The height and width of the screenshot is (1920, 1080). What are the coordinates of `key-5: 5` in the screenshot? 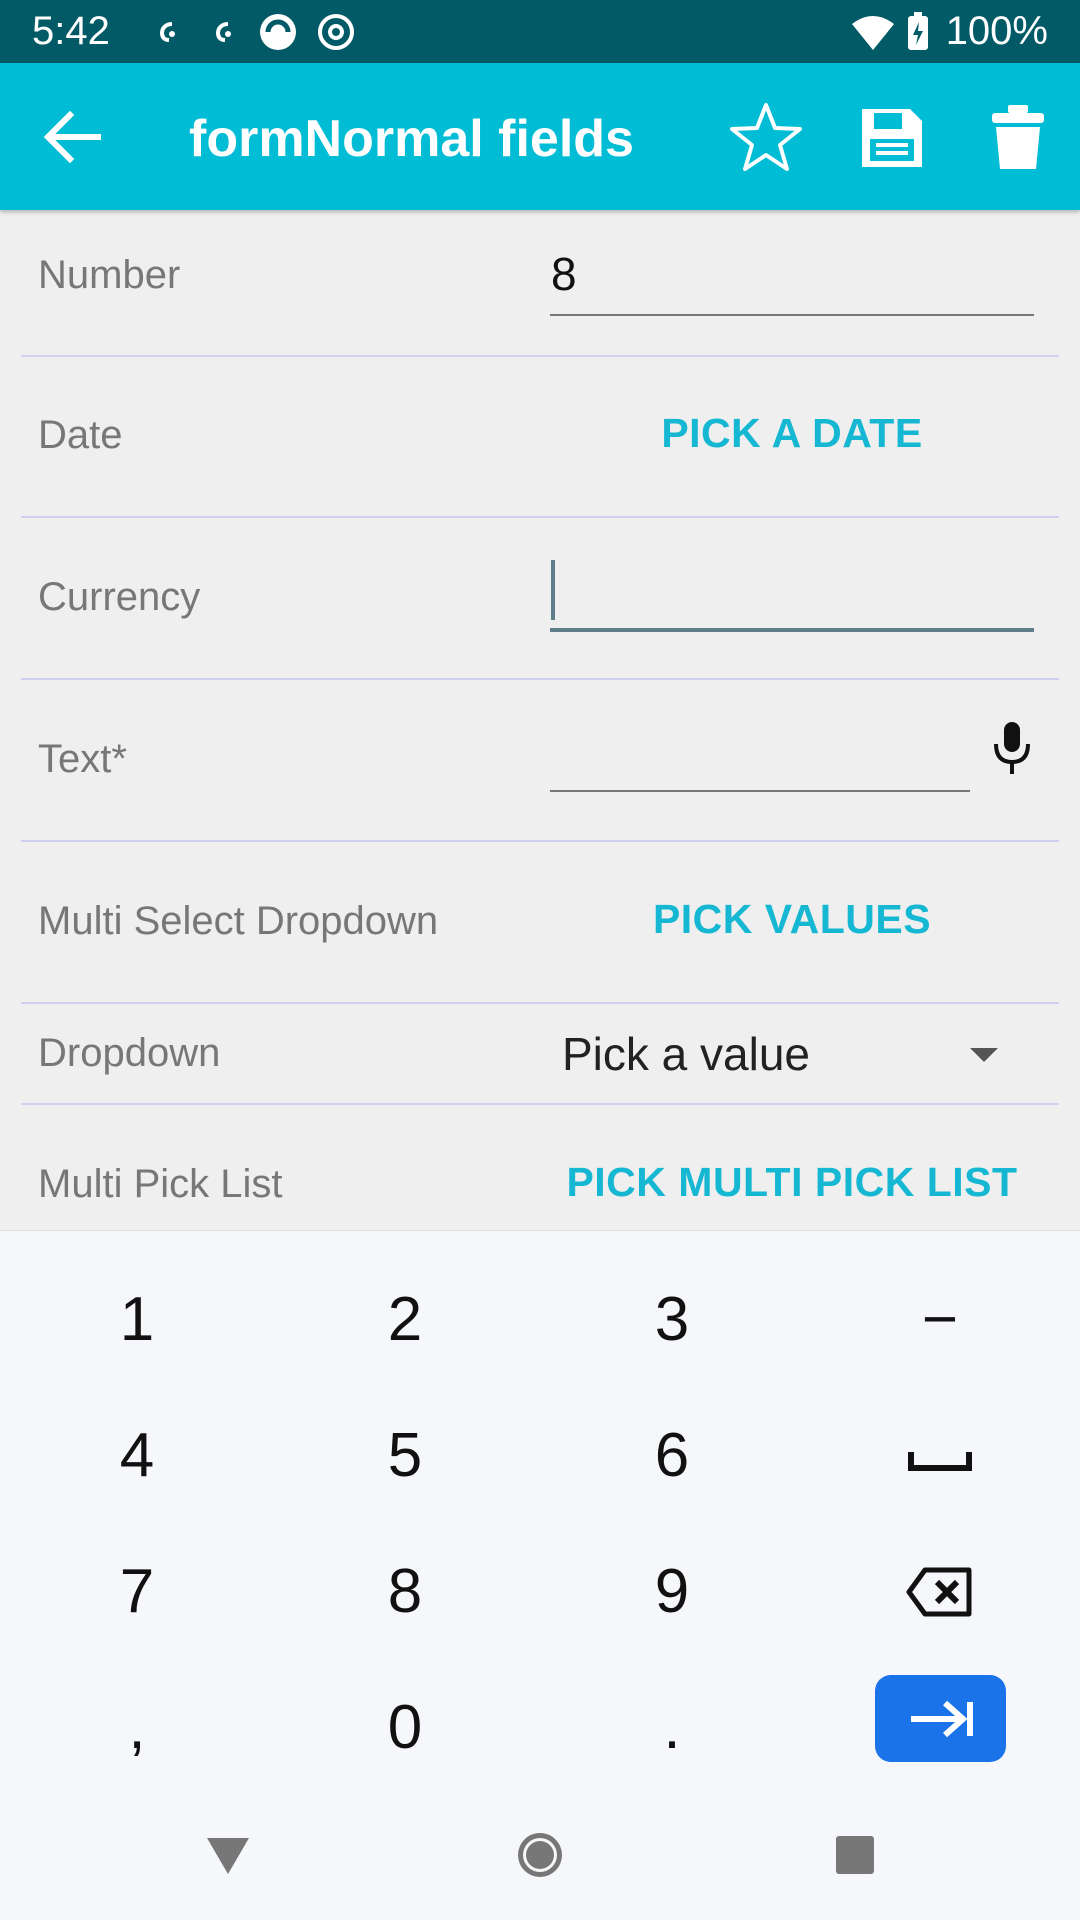 It's located at (405, 1456).